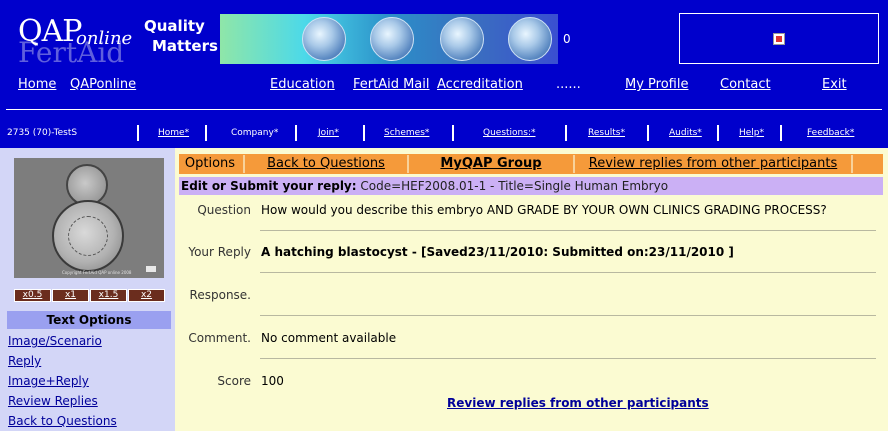  I want to click on zoom-x1-5-button: x1.5, so click(108, 295).